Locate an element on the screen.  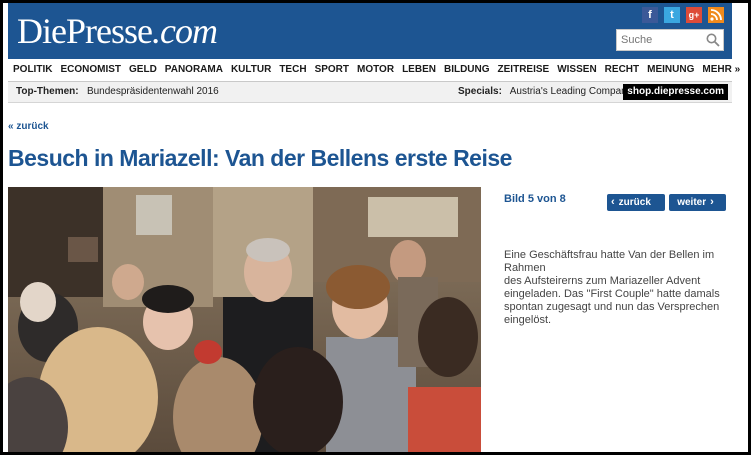
search-box is located at coordinates (670, 40).